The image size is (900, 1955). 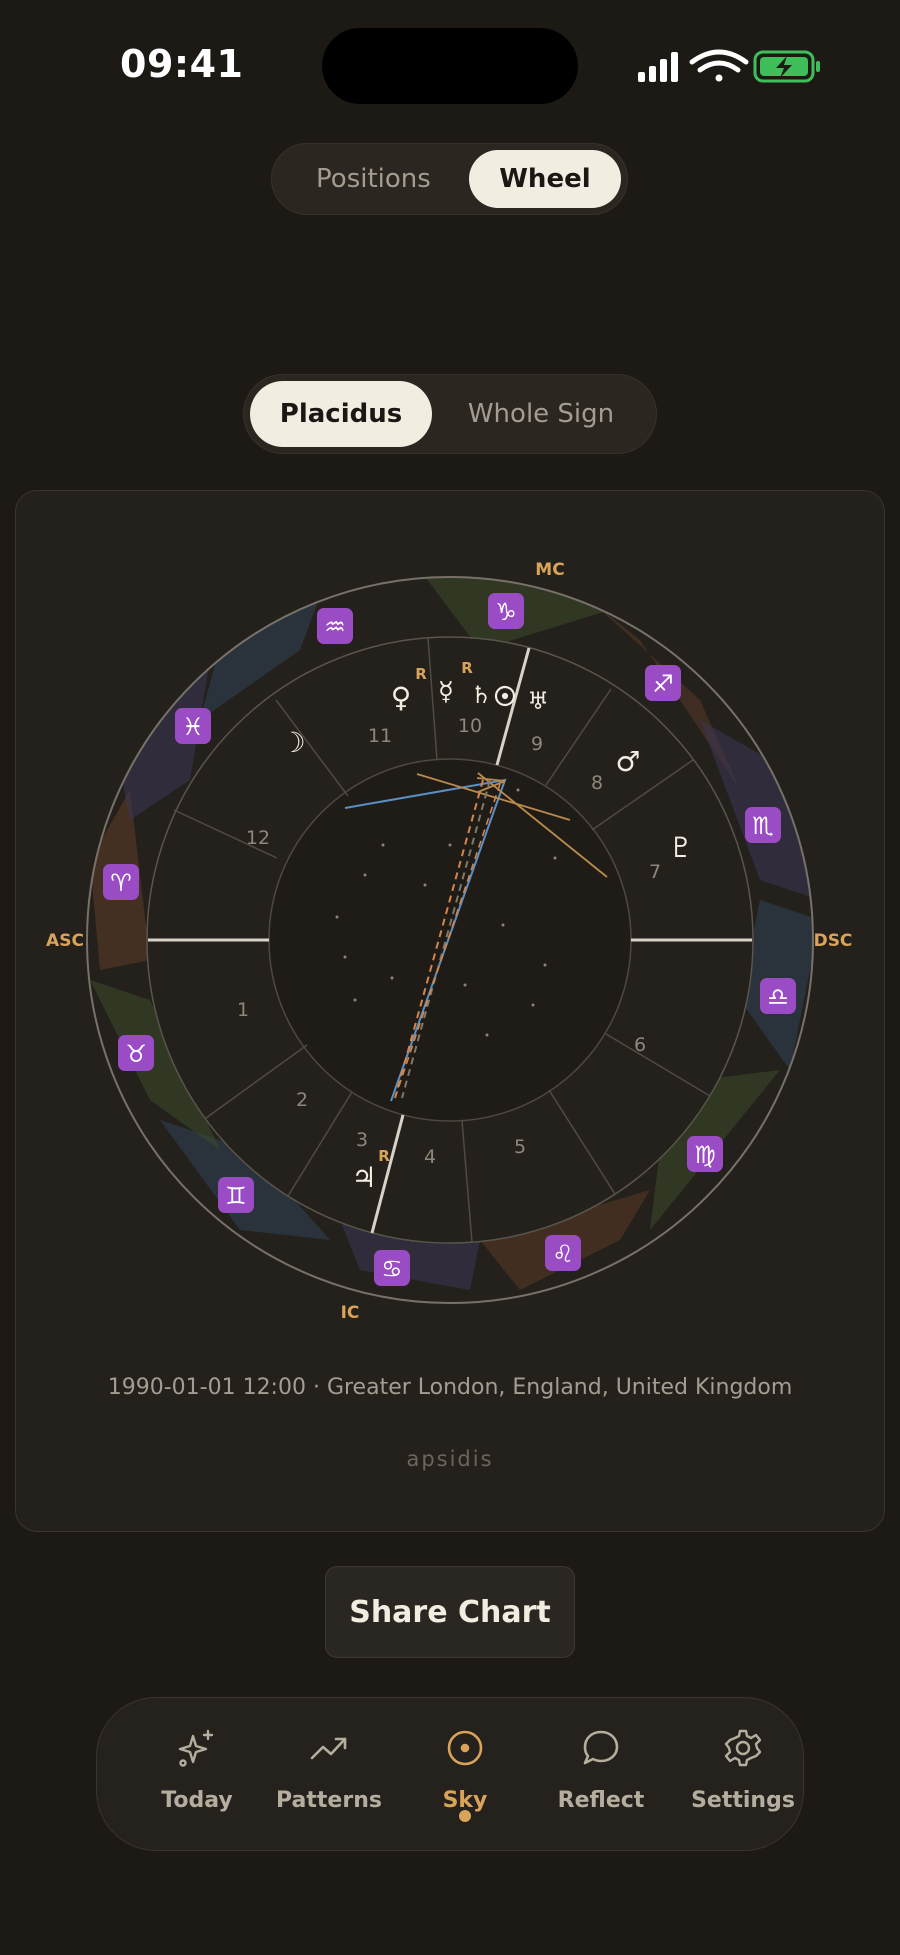 What do you see at coordinates (743, 1775) in the screenshot?
I see `tab-settings: Settings` at bounding box center [743, 1775].